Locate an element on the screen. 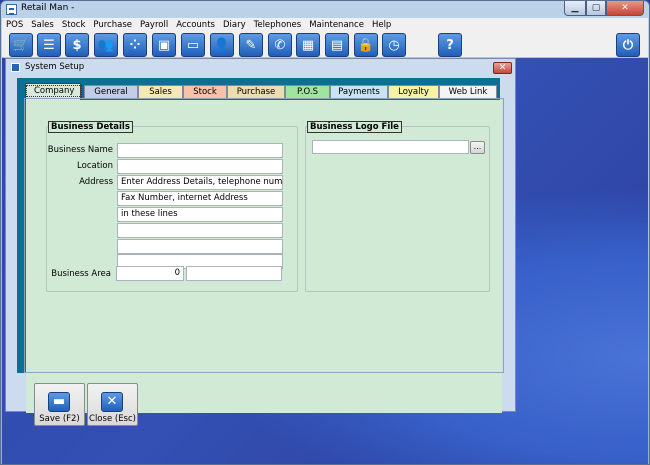 This screenshot has height=465, width=650. business-area-label: Business Area is located at coordinates (81, 274).